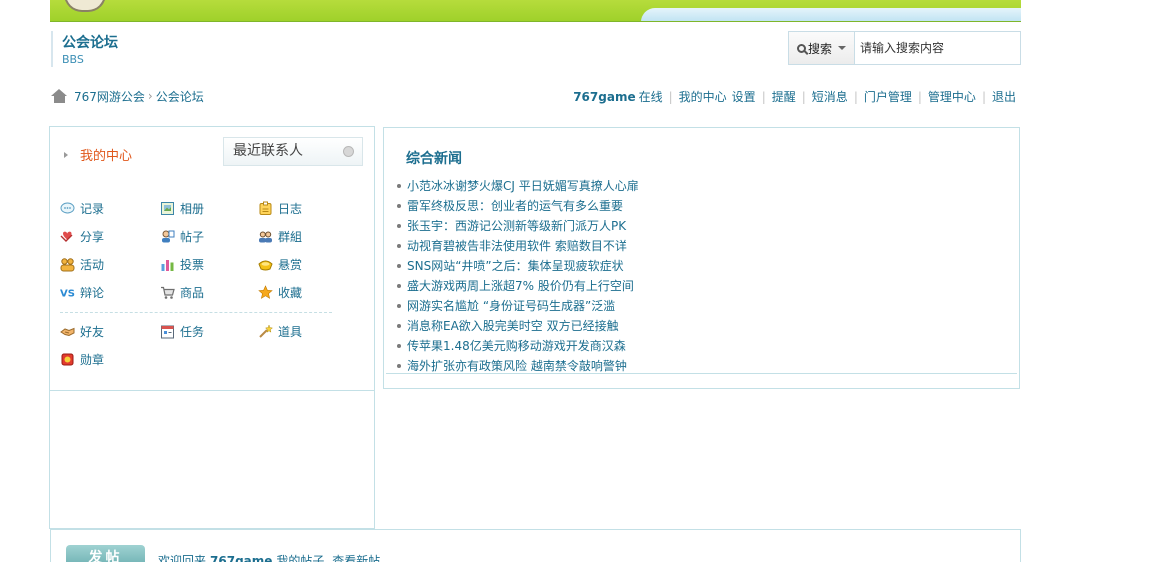  Describe the element at coordinates (85, 6) in the screenshot. I see `teacup-icon` at that location.